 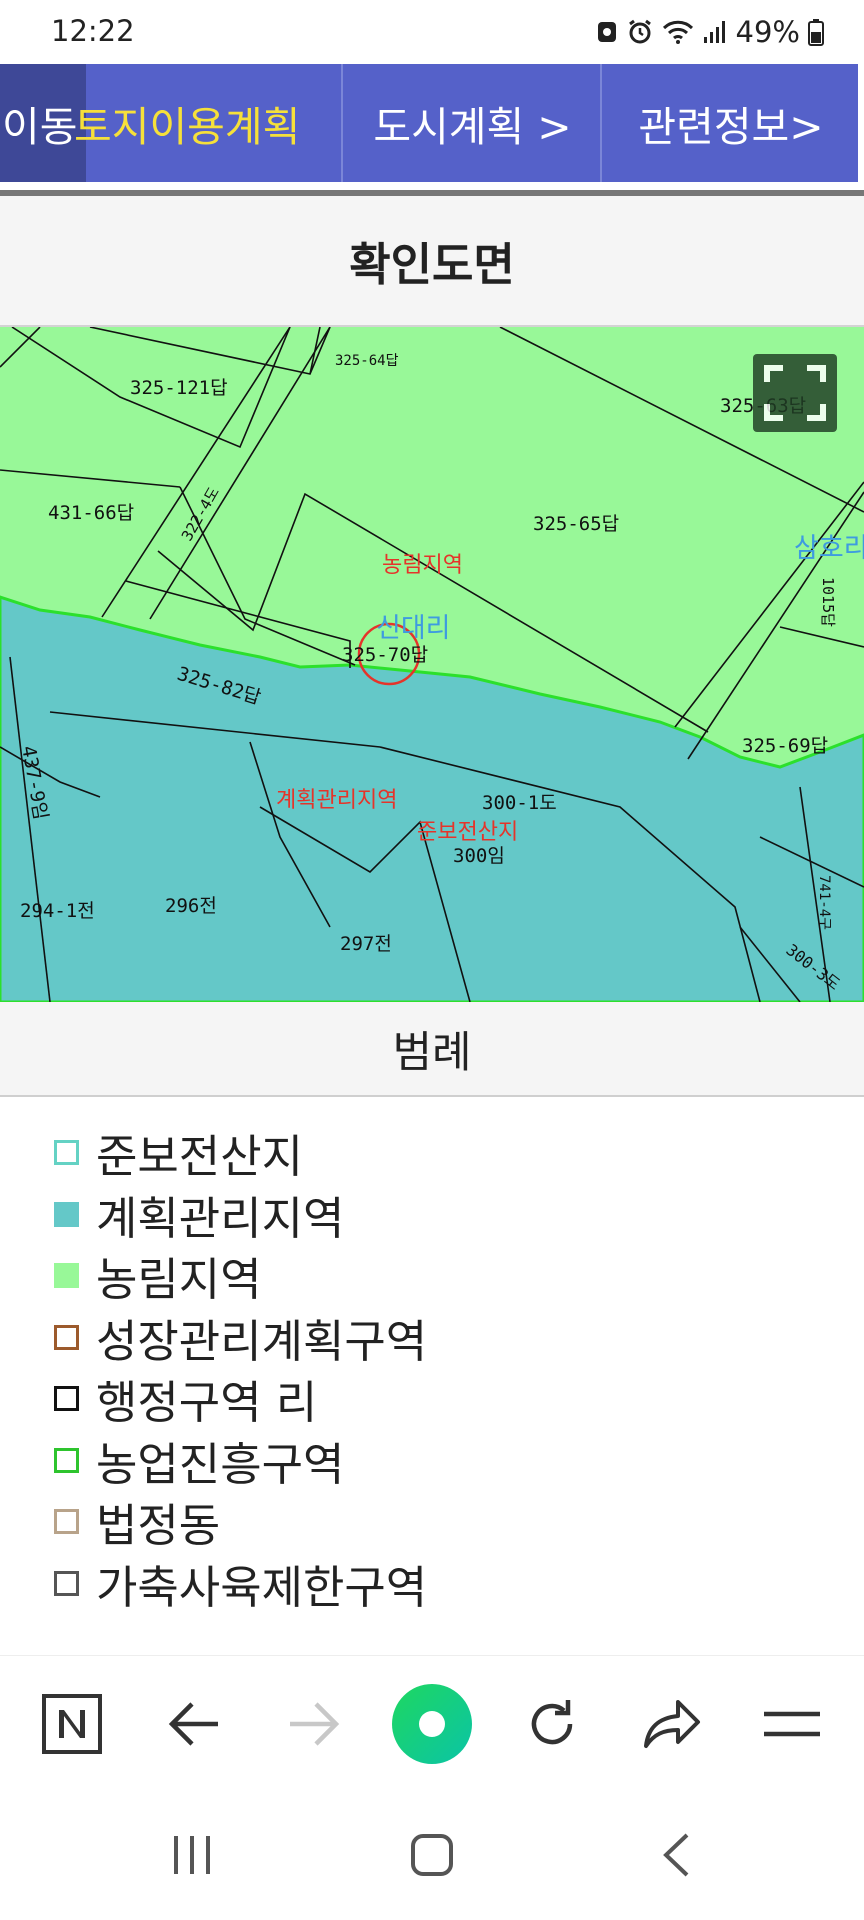 What do you see at coordinates (640, 32) in the screenshot?
I see `alarm-icon` at bounding box center [640, 32].